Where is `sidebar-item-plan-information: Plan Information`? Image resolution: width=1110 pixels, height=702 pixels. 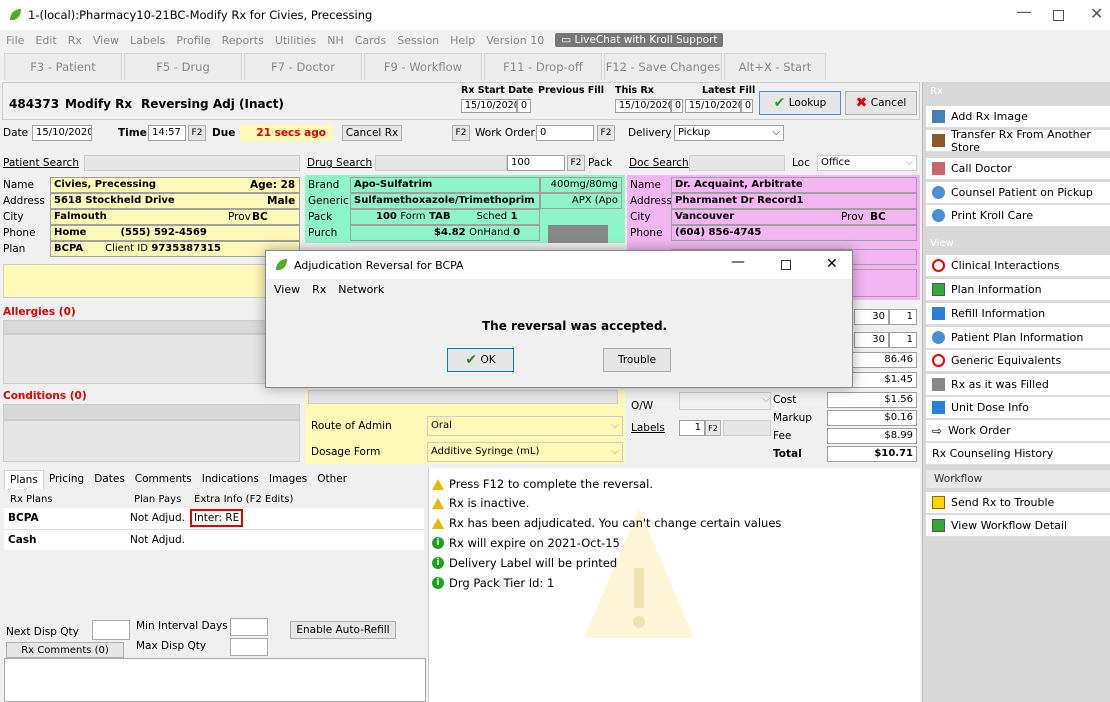 sidebar-item-plan-information: Plan Information is located at coordinates (1018, 290).